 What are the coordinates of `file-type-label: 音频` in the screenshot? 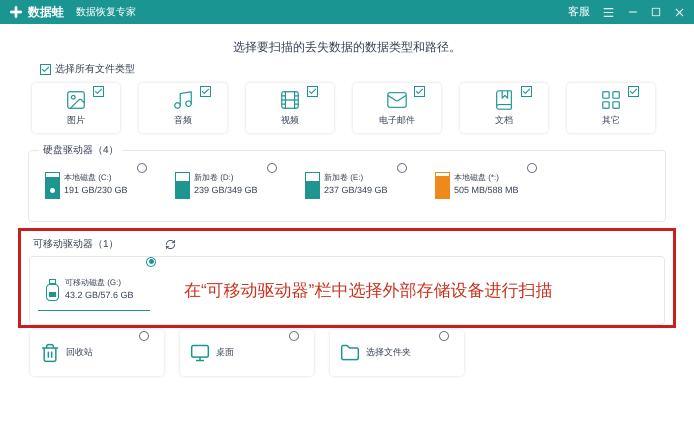 It's located at (183, 120).